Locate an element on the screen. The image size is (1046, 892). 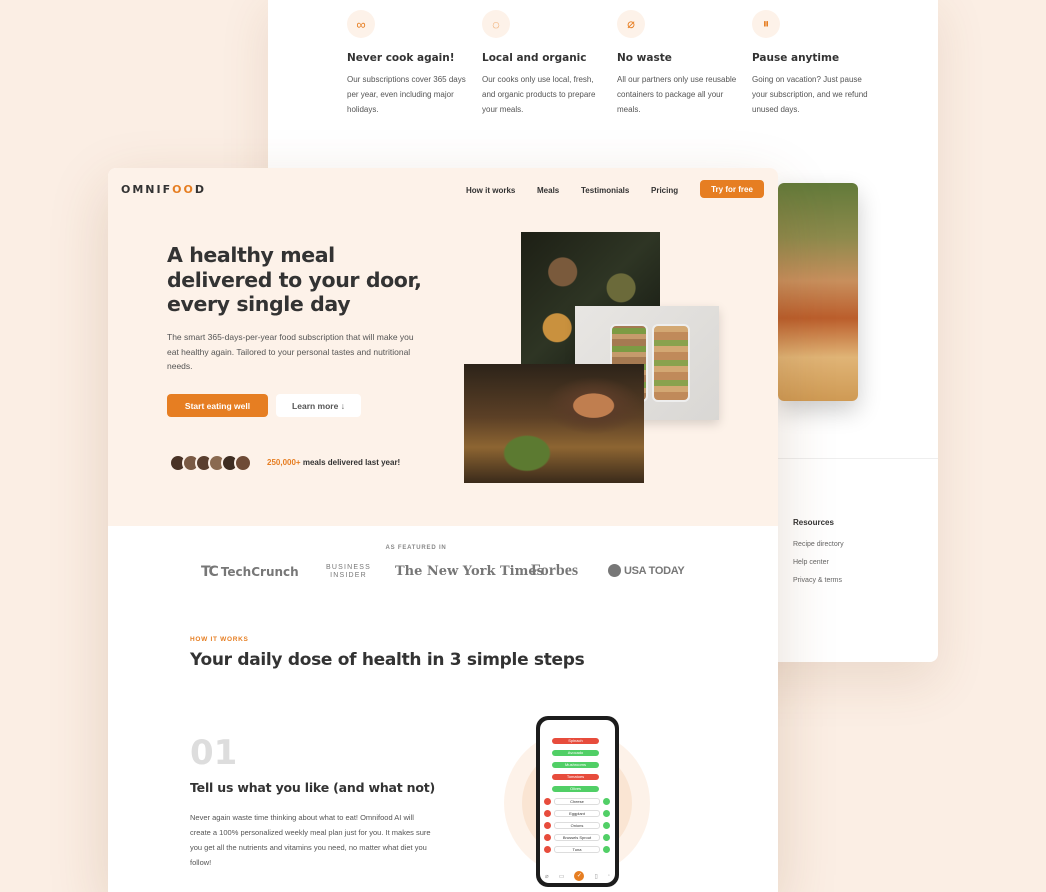
bi-line-1: BUSINESS is located at coordinates (348, 567).